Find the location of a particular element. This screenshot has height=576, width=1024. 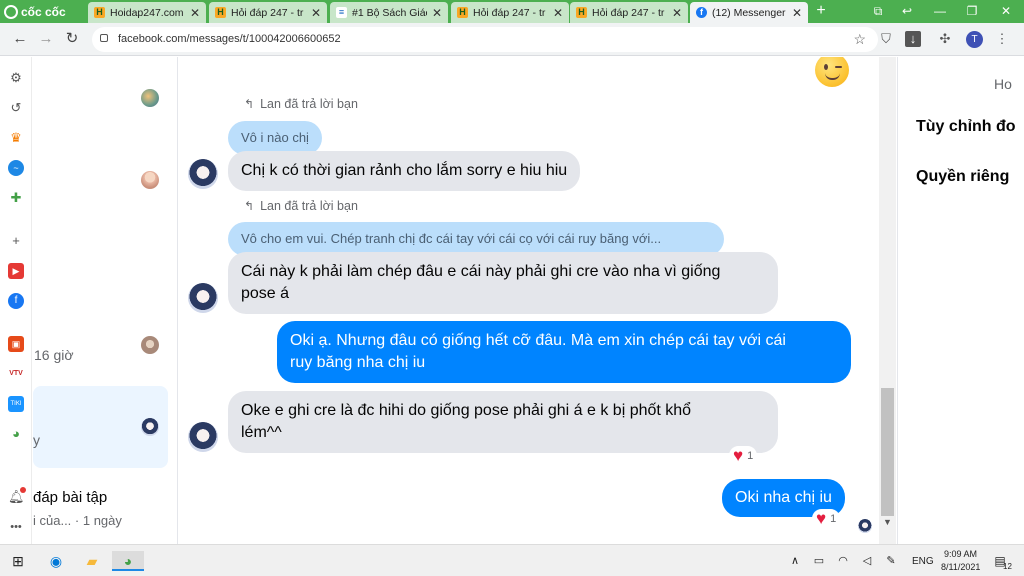

quoted-text: Vô i nào chị is located at coordinates (275, 137).